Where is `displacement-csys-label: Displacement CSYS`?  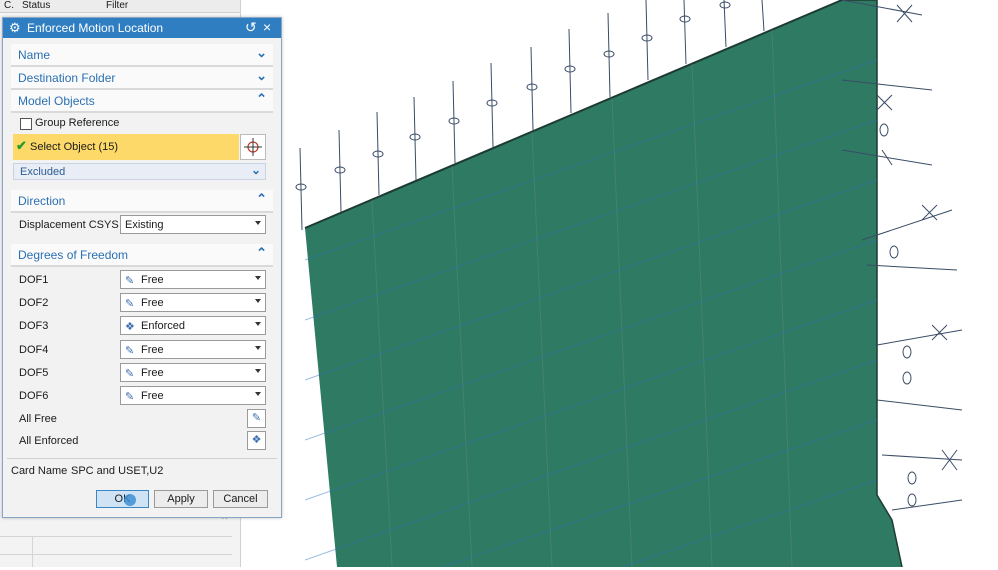 displacement-csys-label: Displacement CSYS is located at coordinates (69, 225).